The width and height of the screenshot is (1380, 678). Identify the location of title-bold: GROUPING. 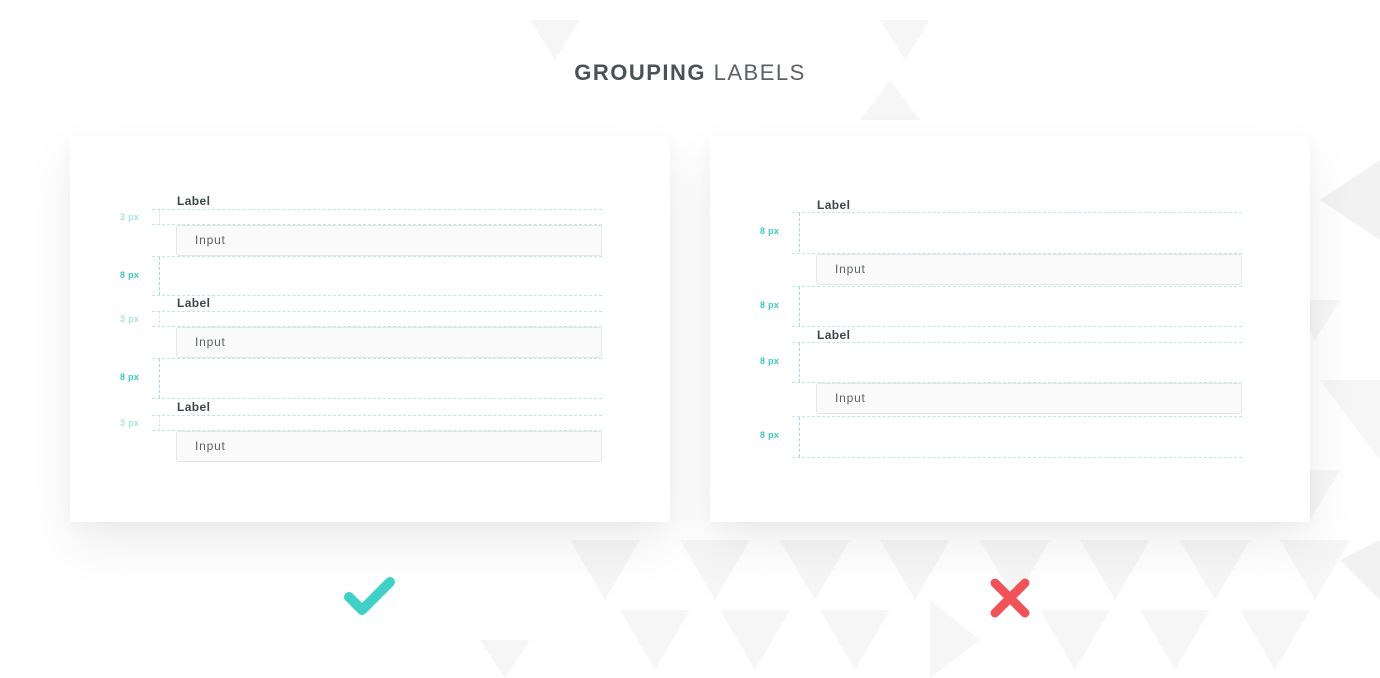
(640, 72).